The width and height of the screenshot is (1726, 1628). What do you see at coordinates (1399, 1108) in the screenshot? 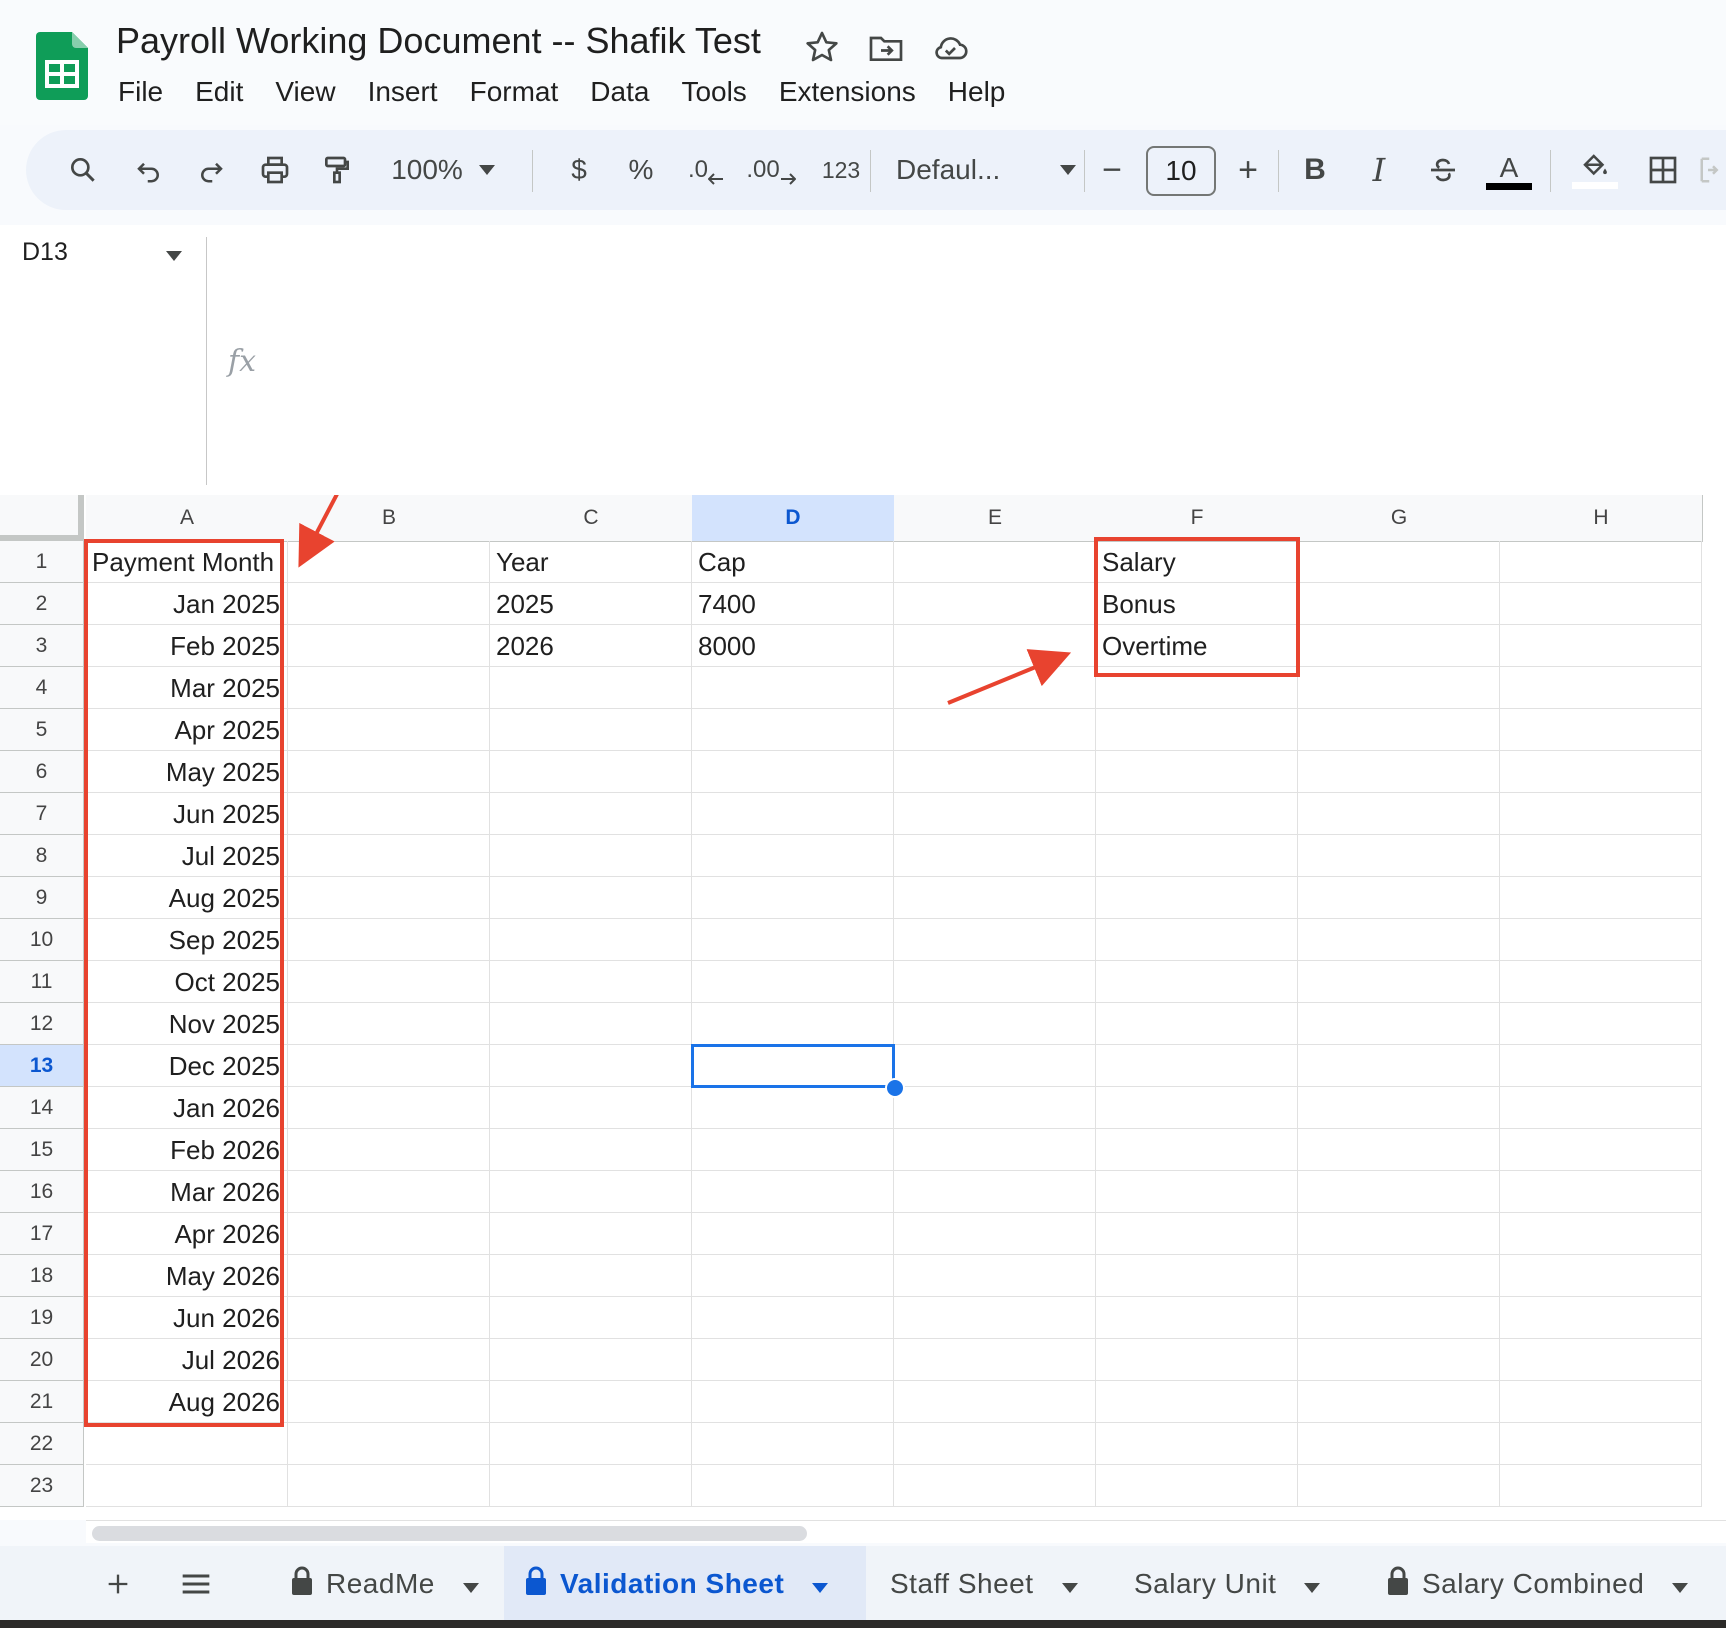
I see `cell-g14` at bounding box center [1399, 1108].